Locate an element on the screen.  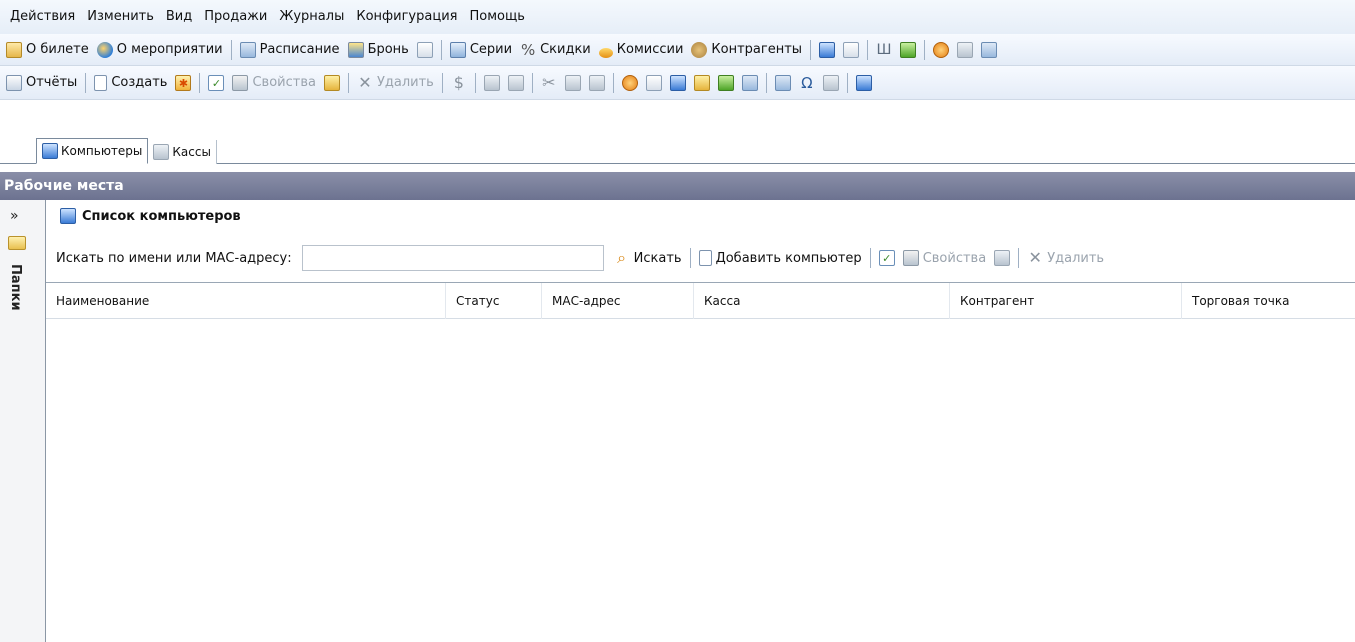
schedule-icon is located at coordinates (247, 49).